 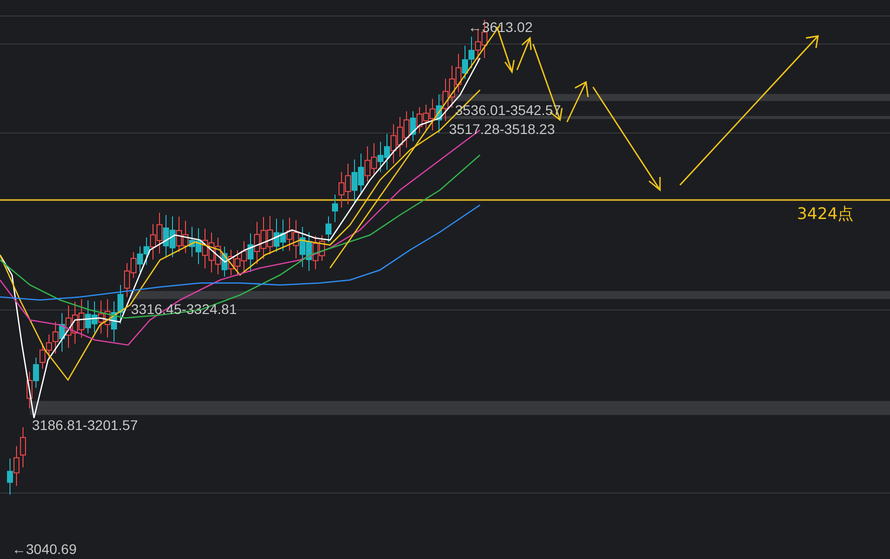 What do you see at coordinates (85, 425) in the screenshot?
I see `price-label: 3186.81-3201.57` at bounding box center [85, 425].